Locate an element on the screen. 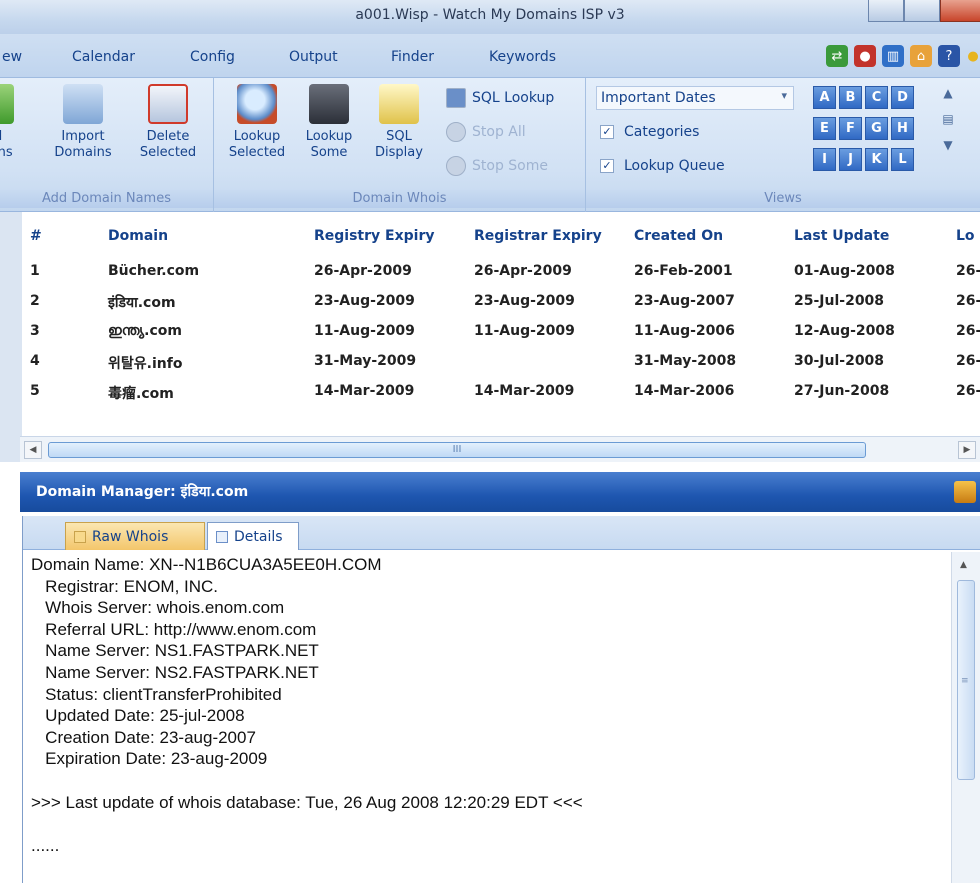  letter-k-button: K is located at coordinates (876, 159).